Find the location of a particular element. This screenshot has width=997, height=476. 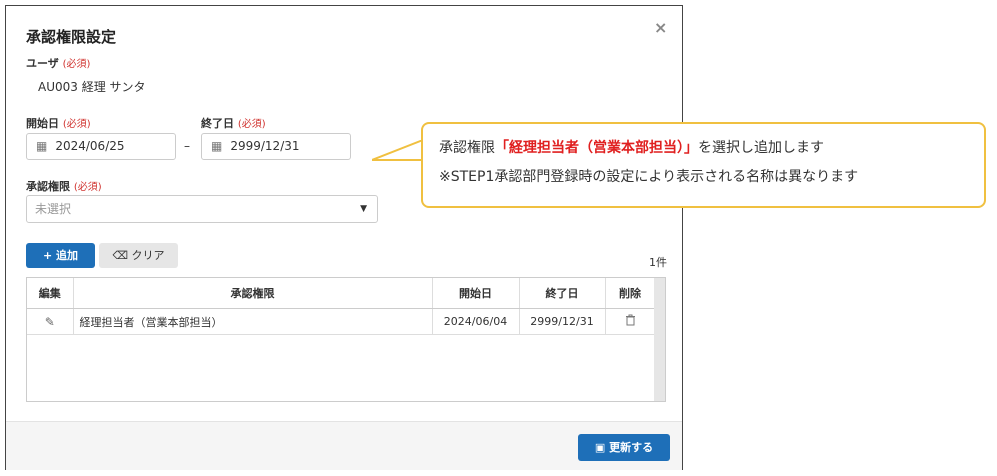

end-date-cell: 2999/12/31 is located at coordinates (562, 321).